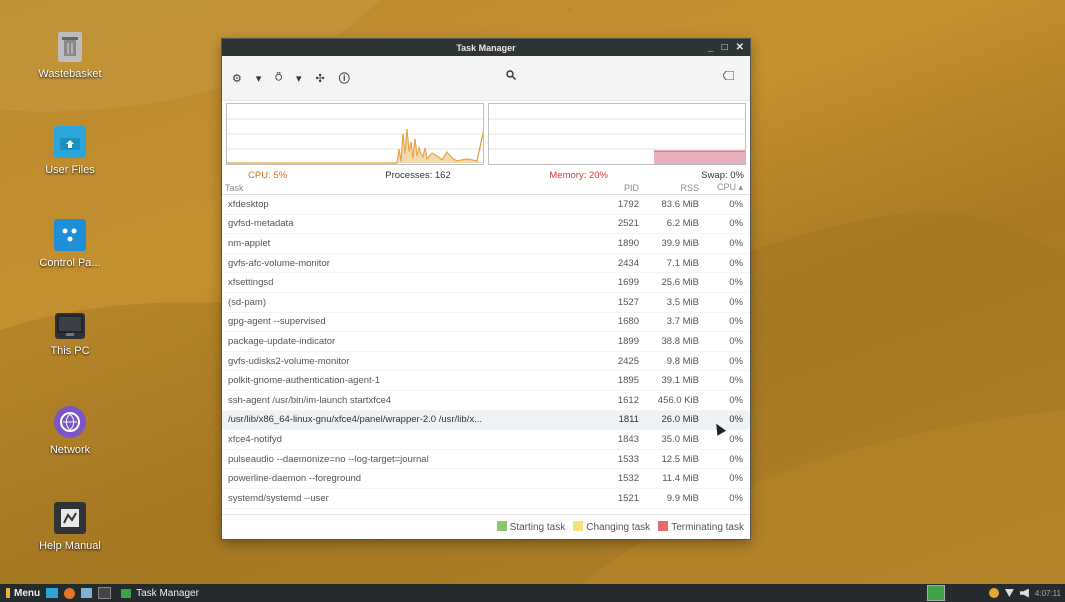  I want to click on desktop-icon-network: Network, so click(70, 431).